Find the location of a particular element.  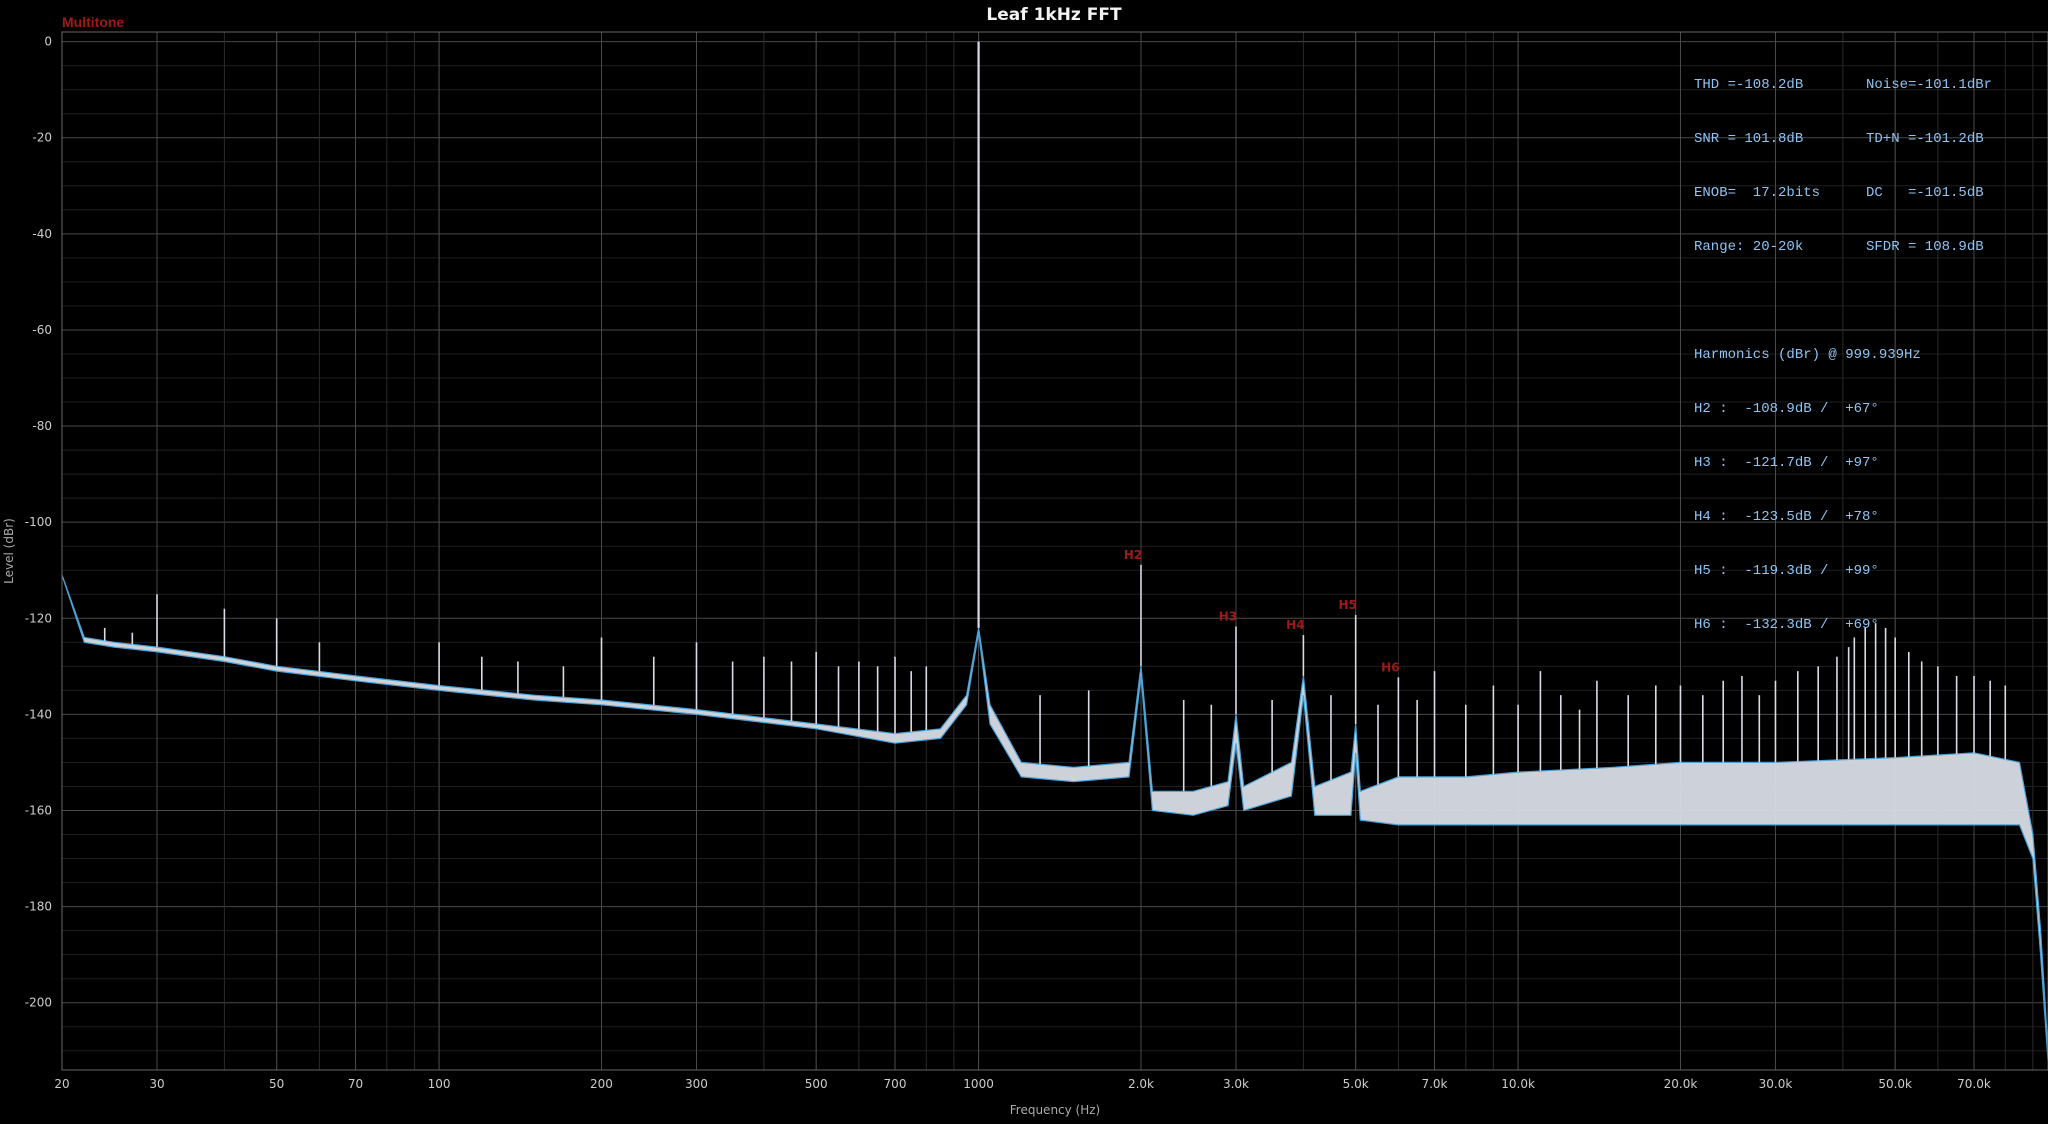

y-tick-label: -200 is located at coordinates (38, 1003).